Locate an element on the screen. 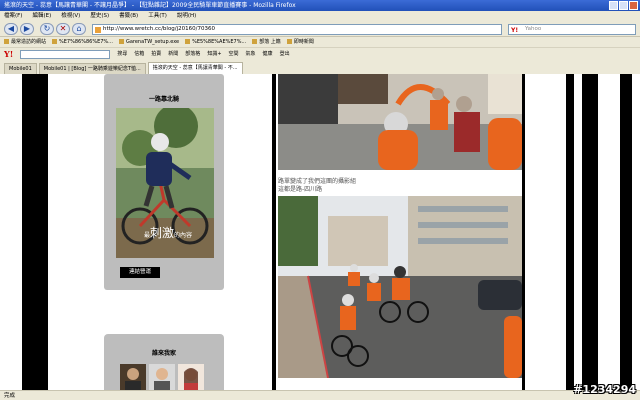 The image size is (640, 400). bookmark-item: GarenaTW_setup.exe is located at coordinates (149, 42).